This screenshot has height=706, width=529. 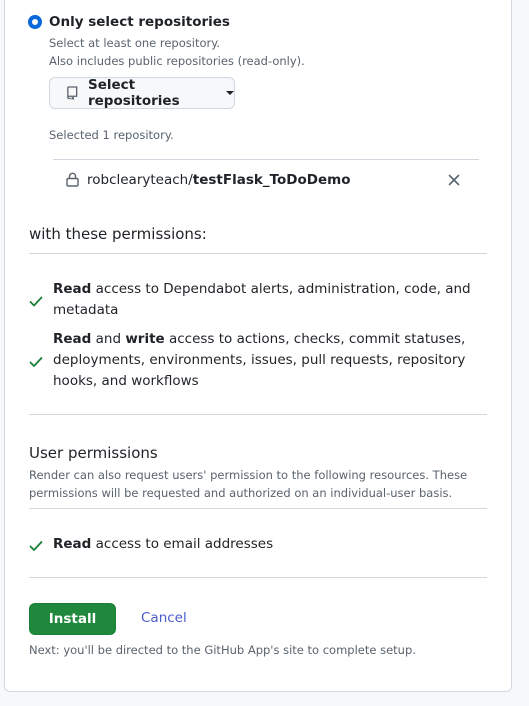 I want to click on only-select-repositories-radio, so click(x=35, y=22).